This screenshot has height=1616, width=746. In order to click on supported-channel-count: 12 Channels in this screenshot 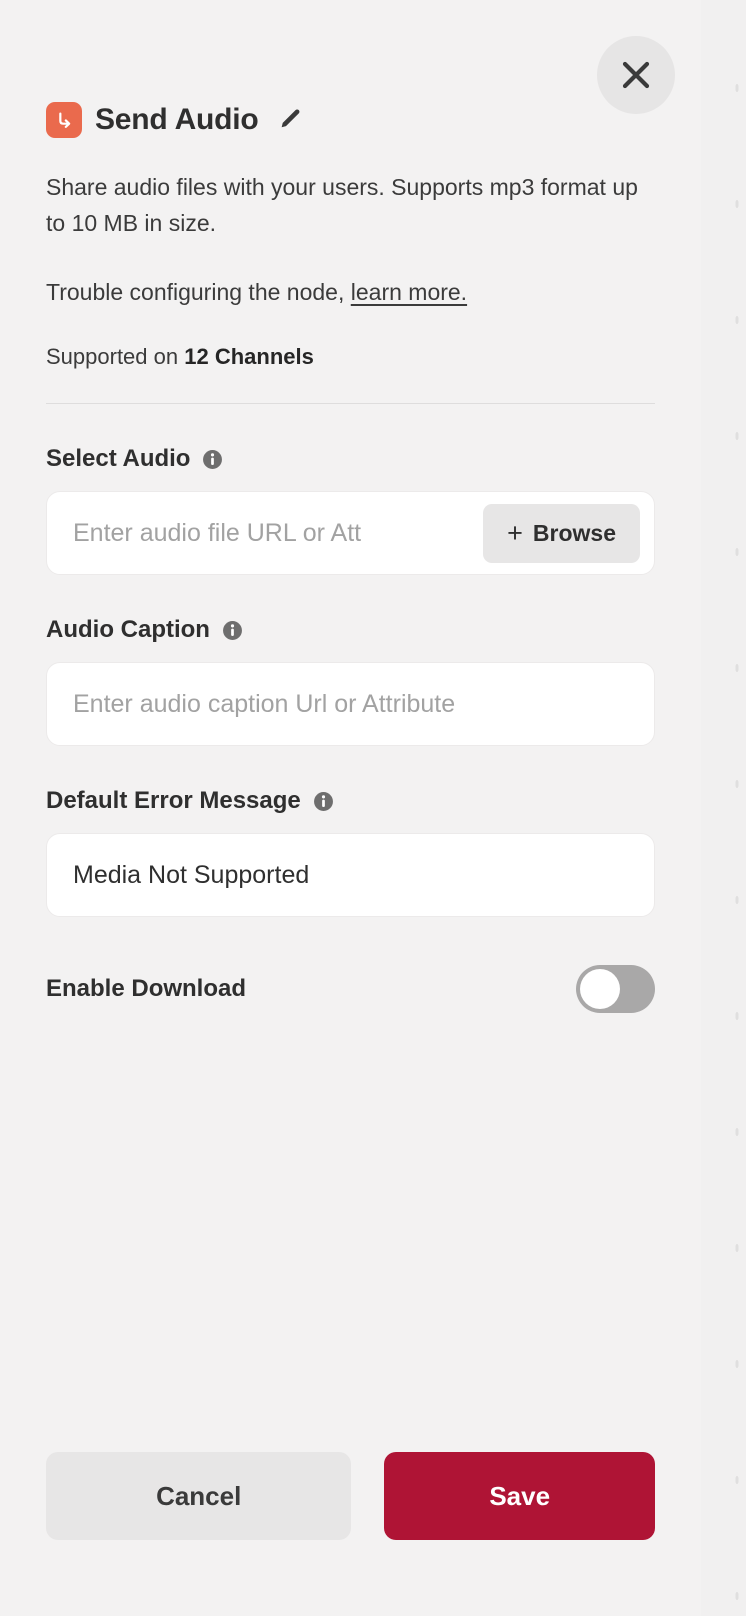, I will do `click(249, 356)`.